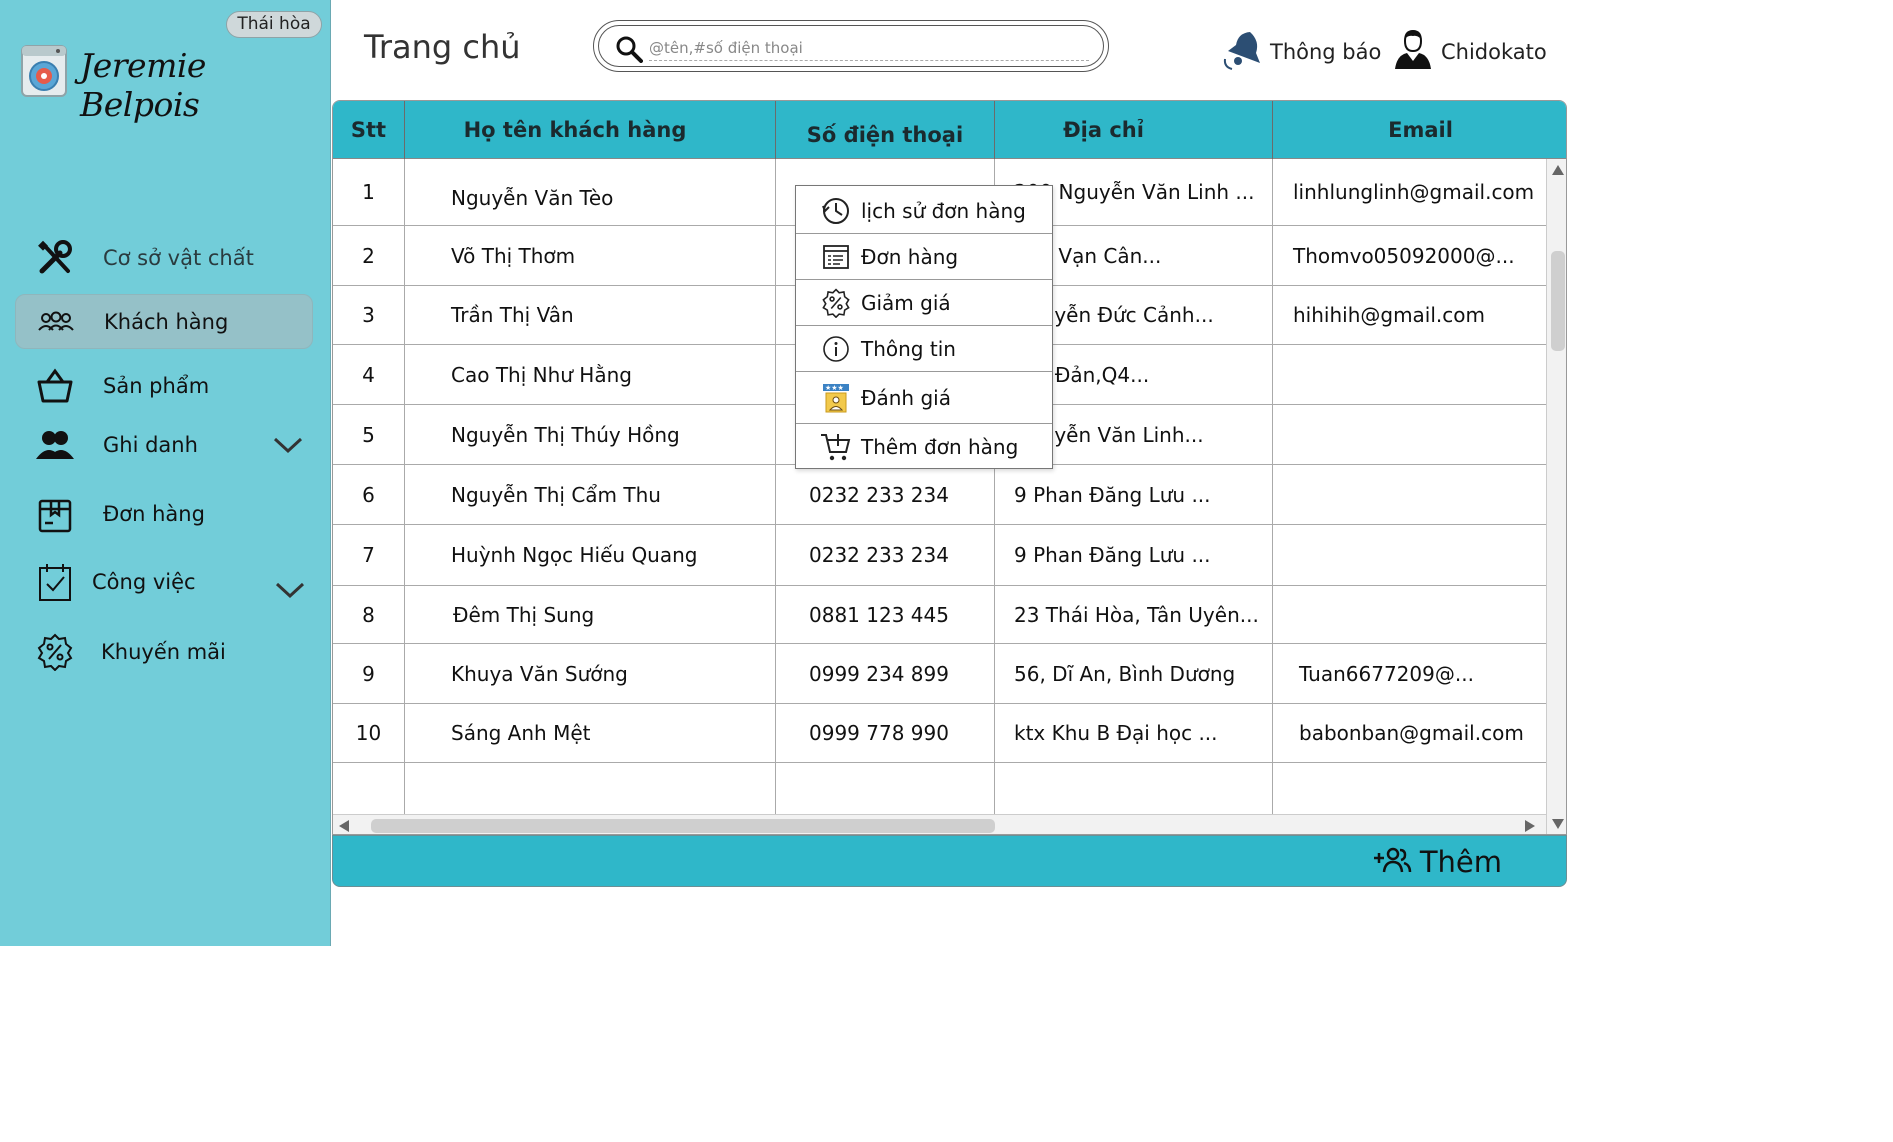 The height and width of the screenshot is (1142, 1893). Describe the element at coordinates (910, 256) in the screenshot. I see `menu-item-label: Đơn hàng` at that location.